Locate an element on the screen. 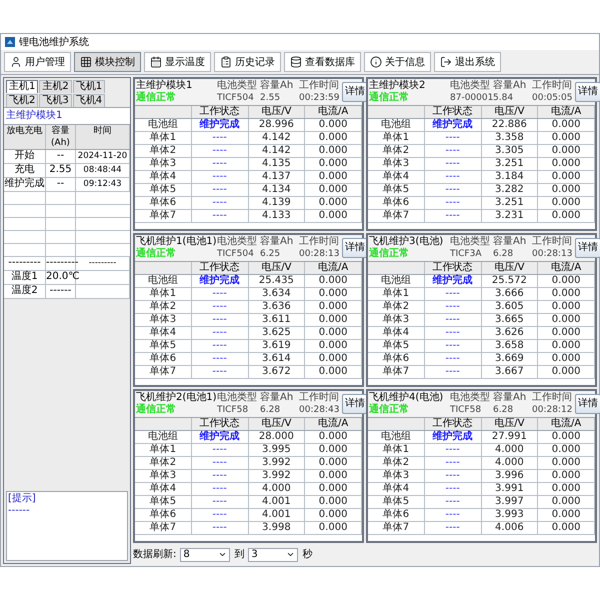 The width and height of the screenshot is (600, 600). field-value: 2.55 is located at coordinates (271, 98).